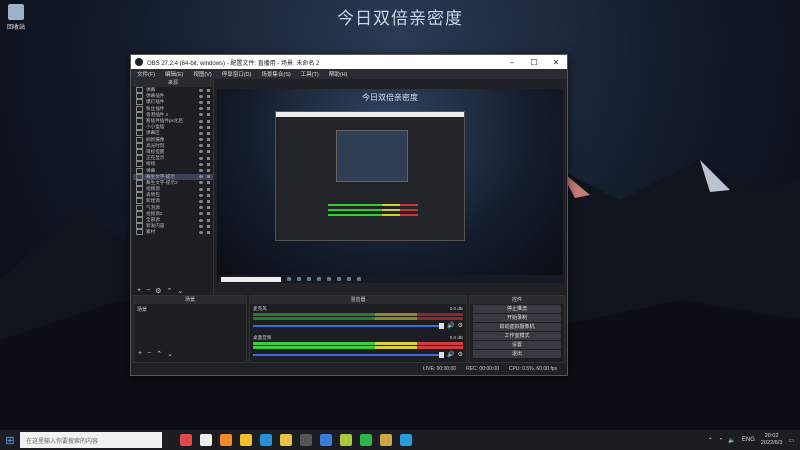 The image size is (800, 450). What do you see at coordinates (310, 74) in the screenshot?
I see `menu-tools: 工具(T)` at bounding box center [310, 74].